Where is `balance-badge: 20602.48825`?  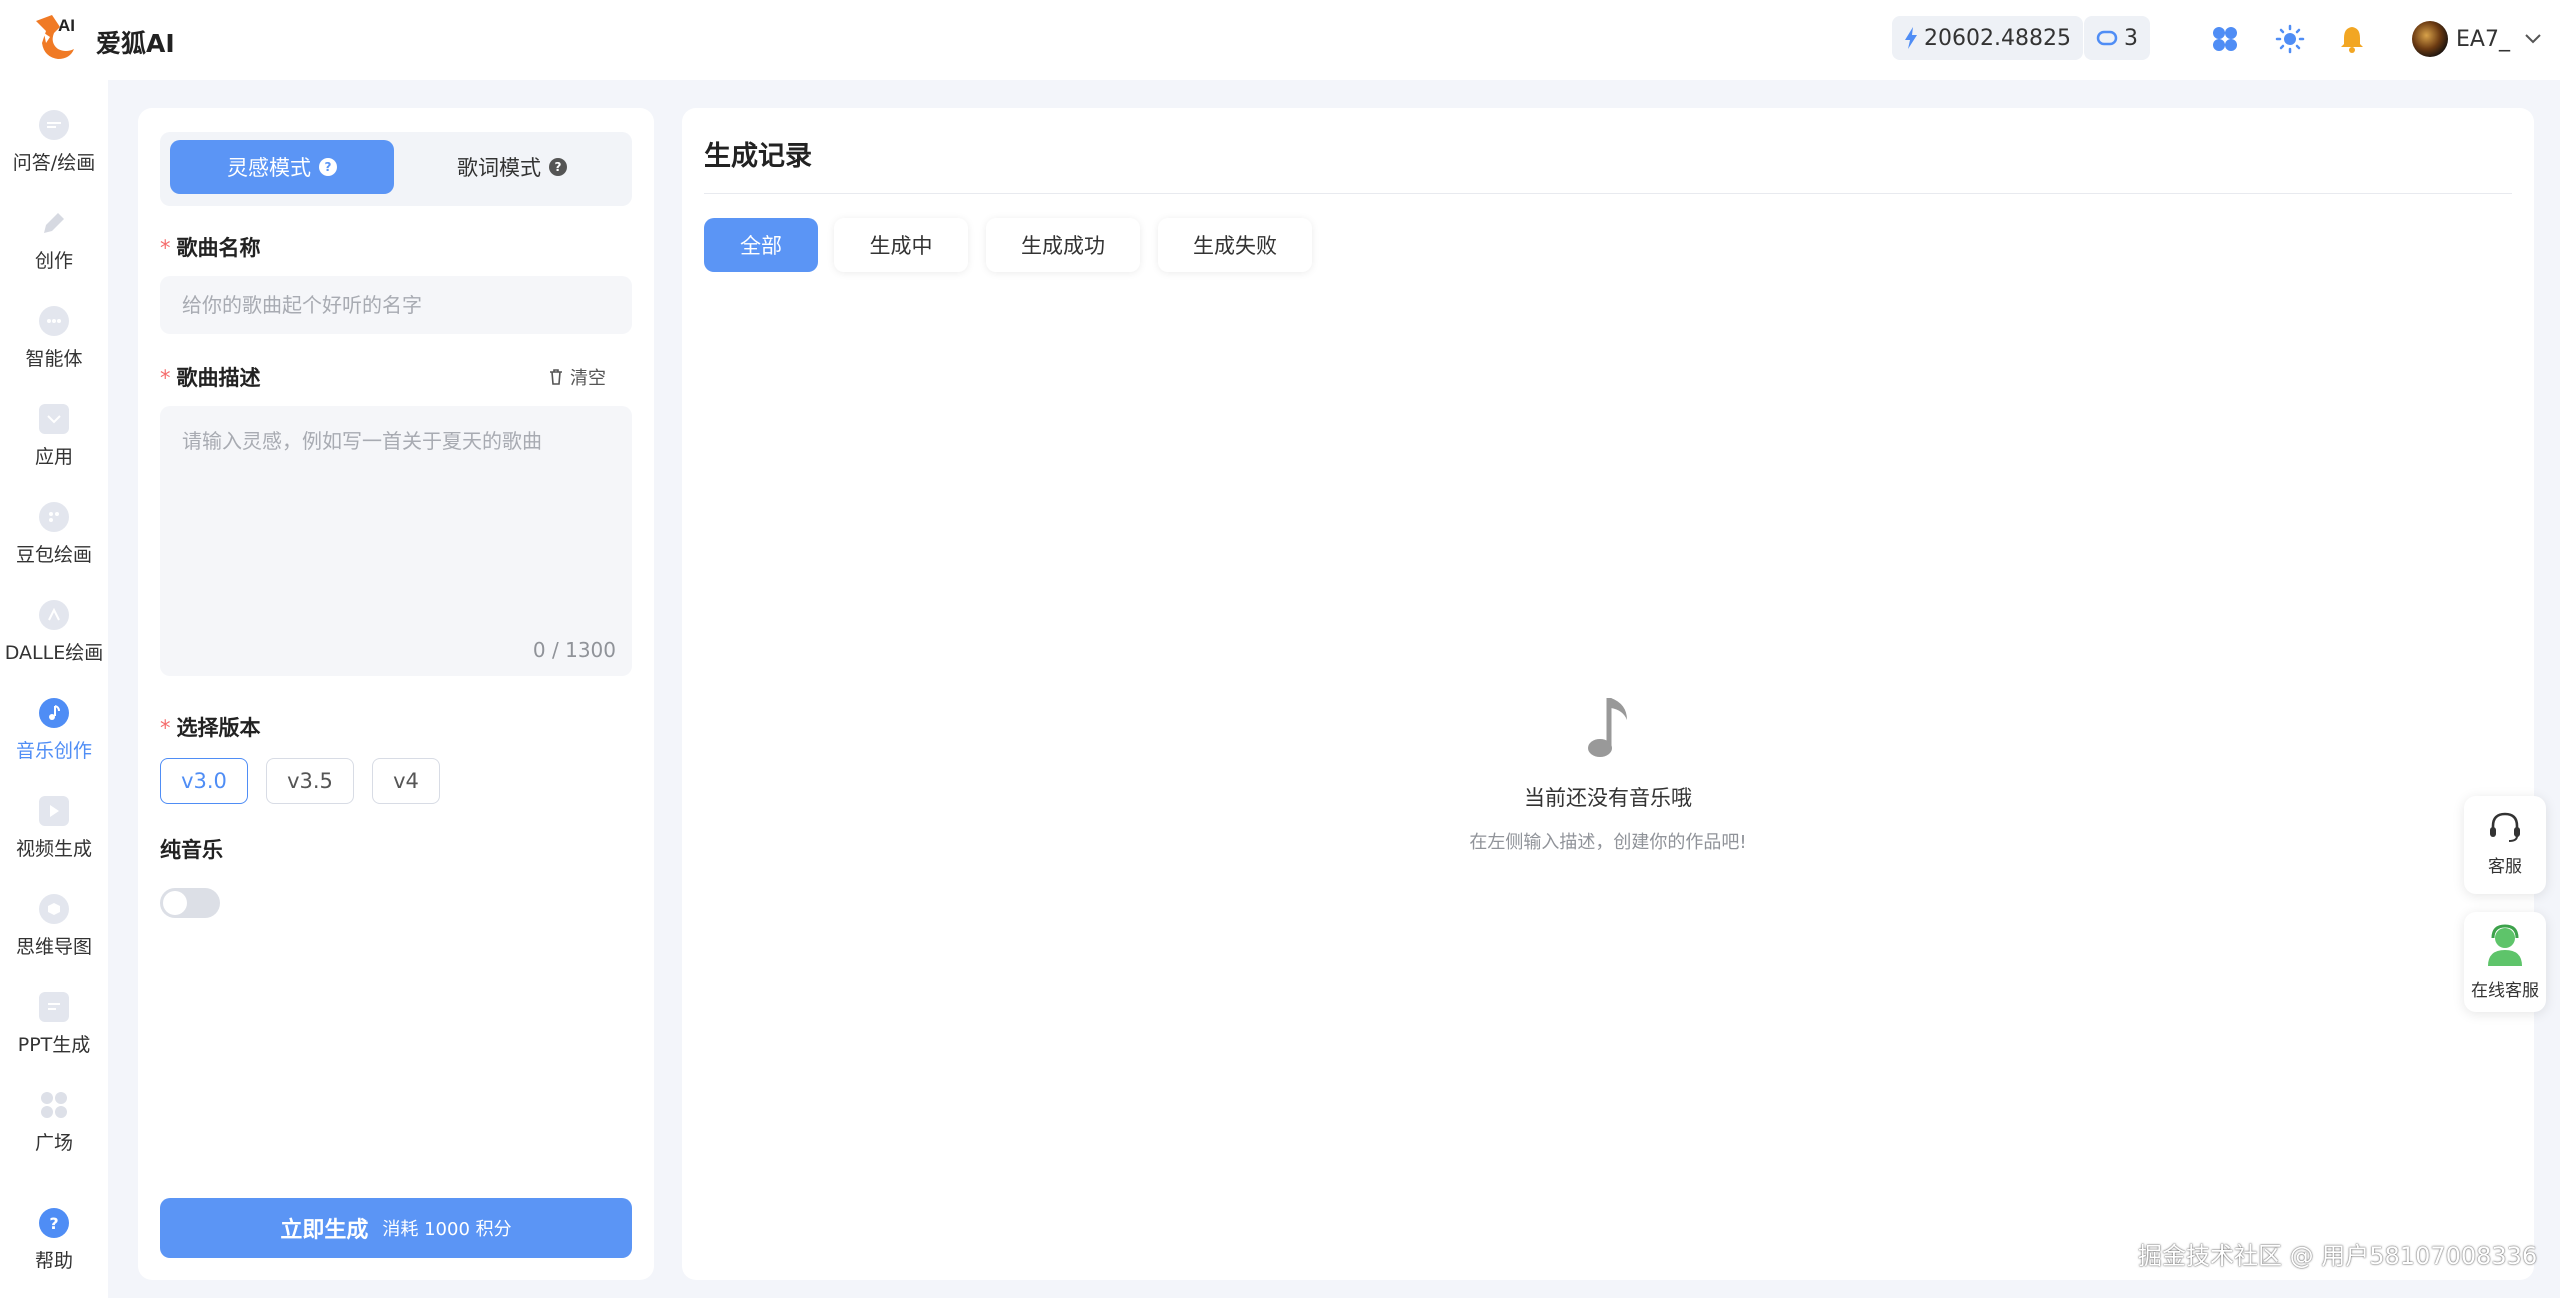 balance-badge: 20602.48825 is located at coordinates (1987, 38).